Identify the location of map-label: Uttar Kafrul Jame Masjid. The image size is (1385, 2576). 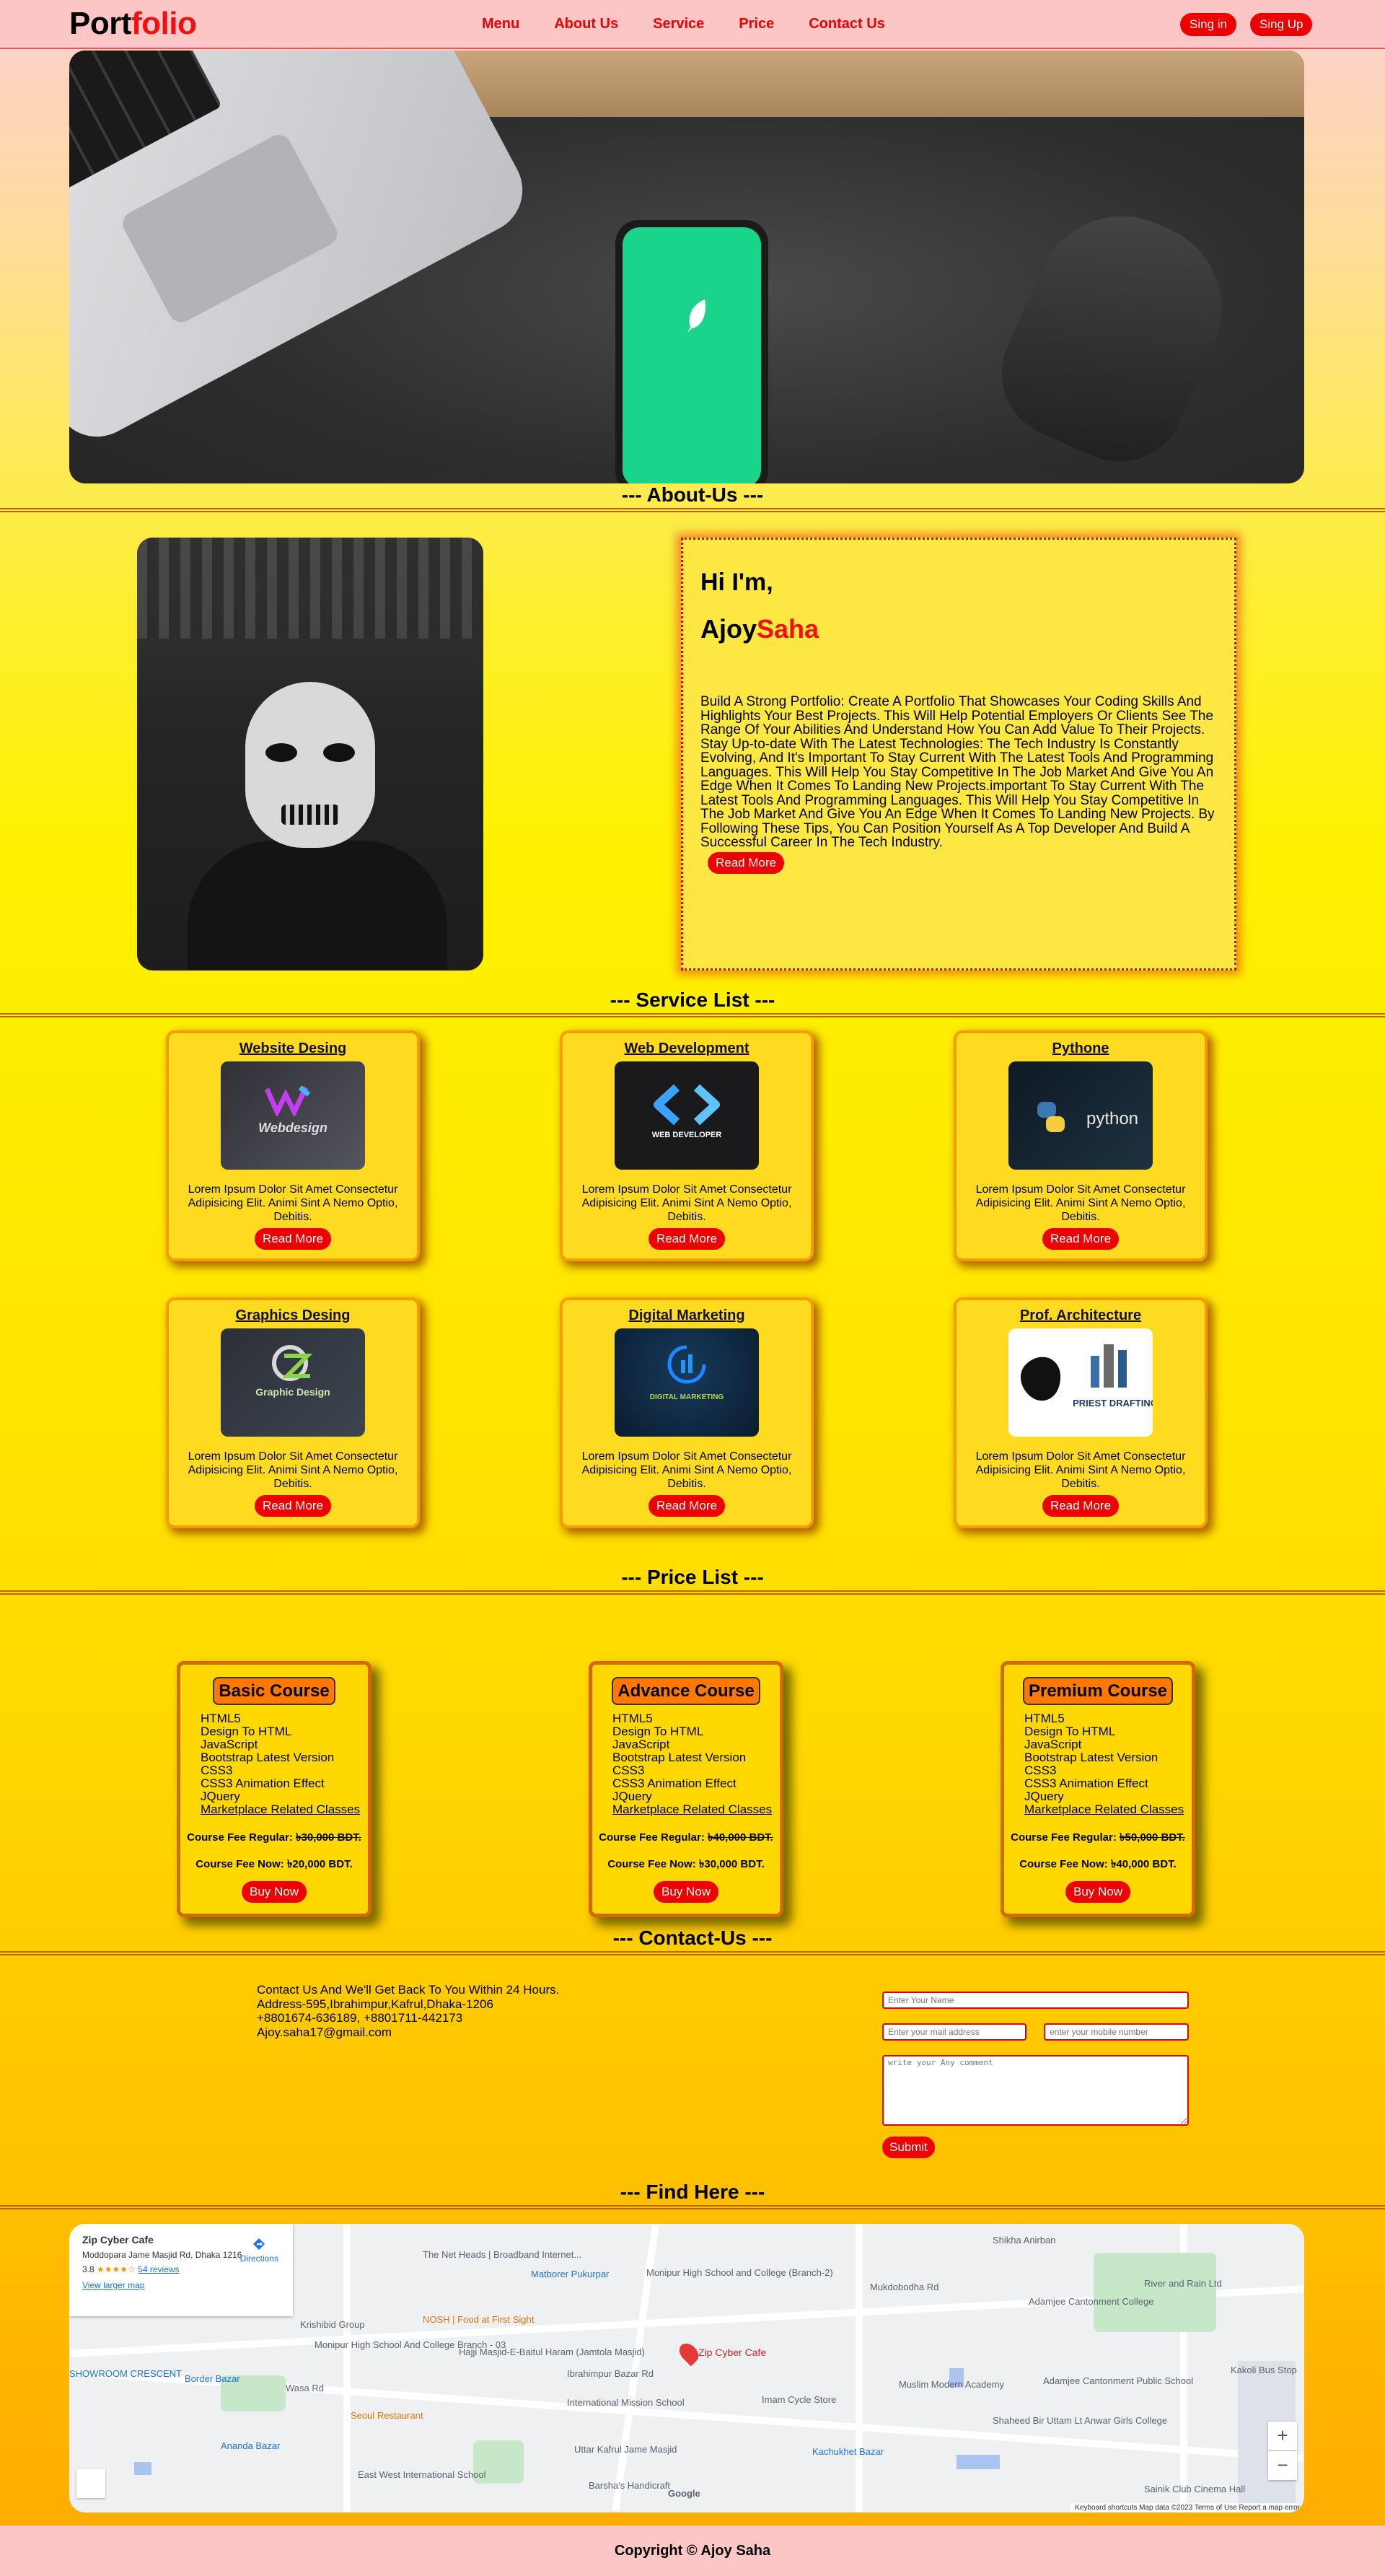
(625, 2449).